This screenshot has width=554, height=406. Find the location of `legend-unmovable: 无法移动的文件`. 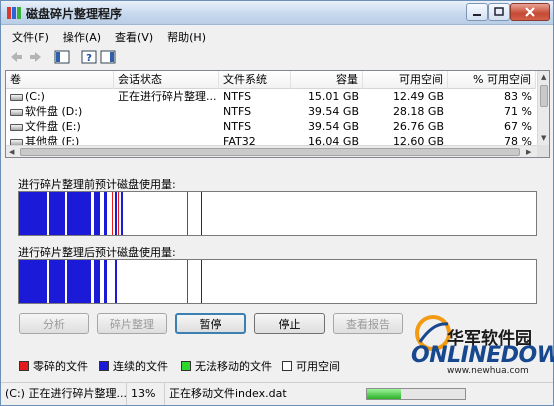

legend-unmovable: 无法移动的文件 is located at coordinates (226, 366).